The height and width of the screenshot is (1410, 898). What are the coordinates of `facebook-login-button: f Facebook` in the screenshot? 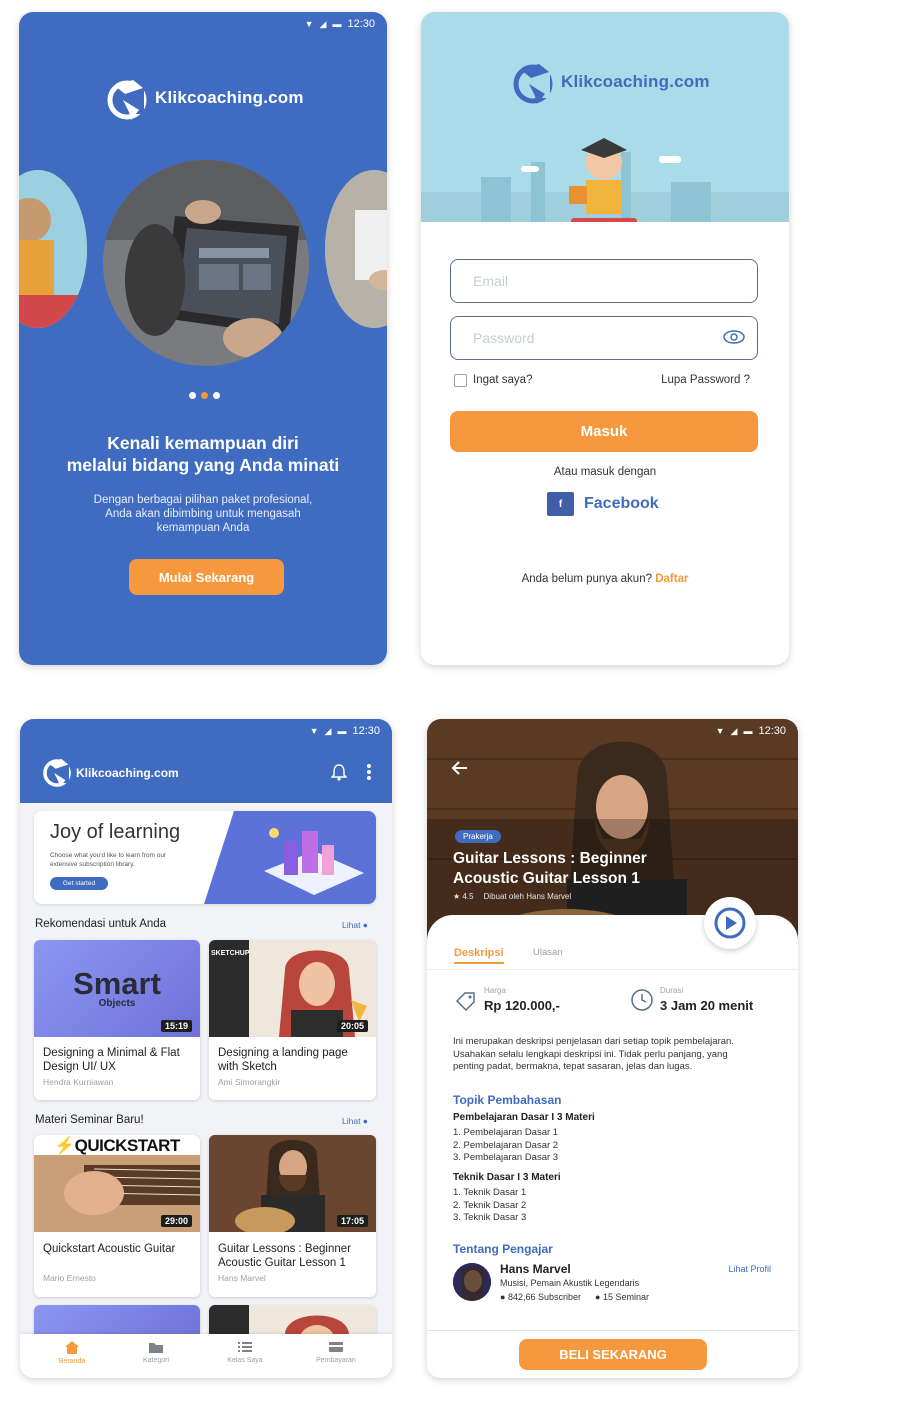 It's located at (603, 504).